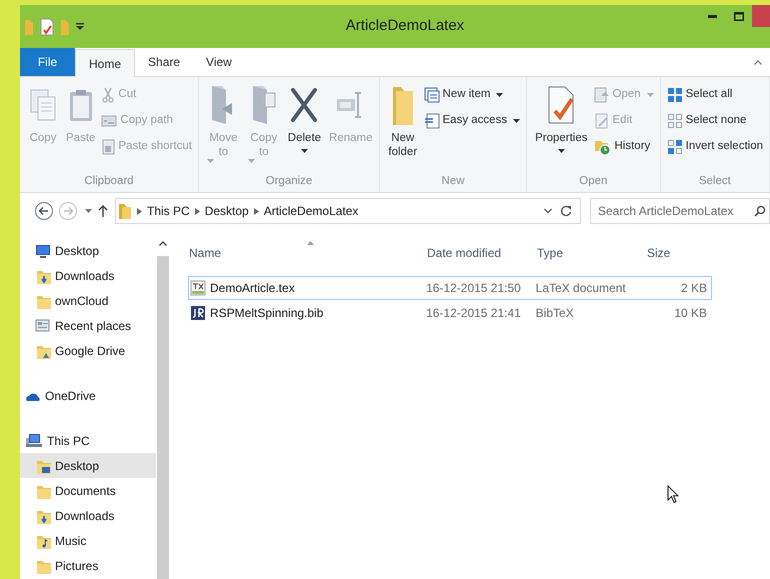 The height and width of the screenshot is (579, 770). Describe the element at coordinates (80, 26) in the screenshot. I see `customize-icon` at that location.